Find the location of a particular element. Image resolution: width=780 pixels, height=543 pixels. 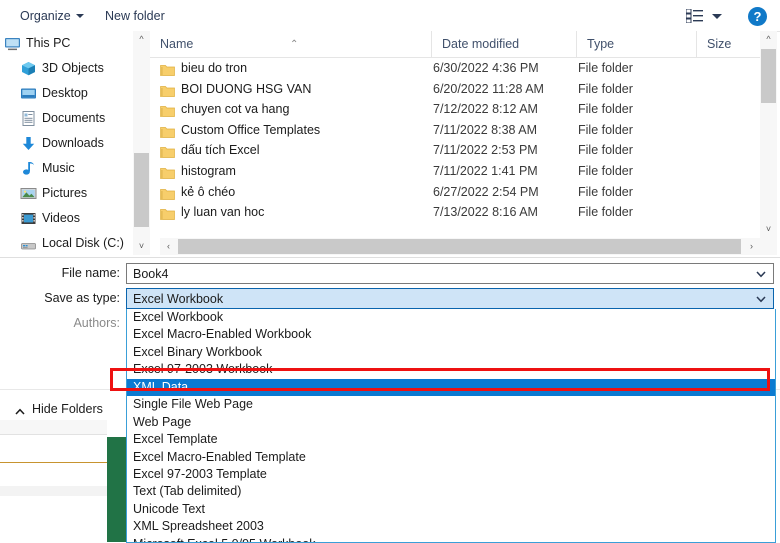

column-header-name: Name ⌃ is located at coordinates (290, 44).